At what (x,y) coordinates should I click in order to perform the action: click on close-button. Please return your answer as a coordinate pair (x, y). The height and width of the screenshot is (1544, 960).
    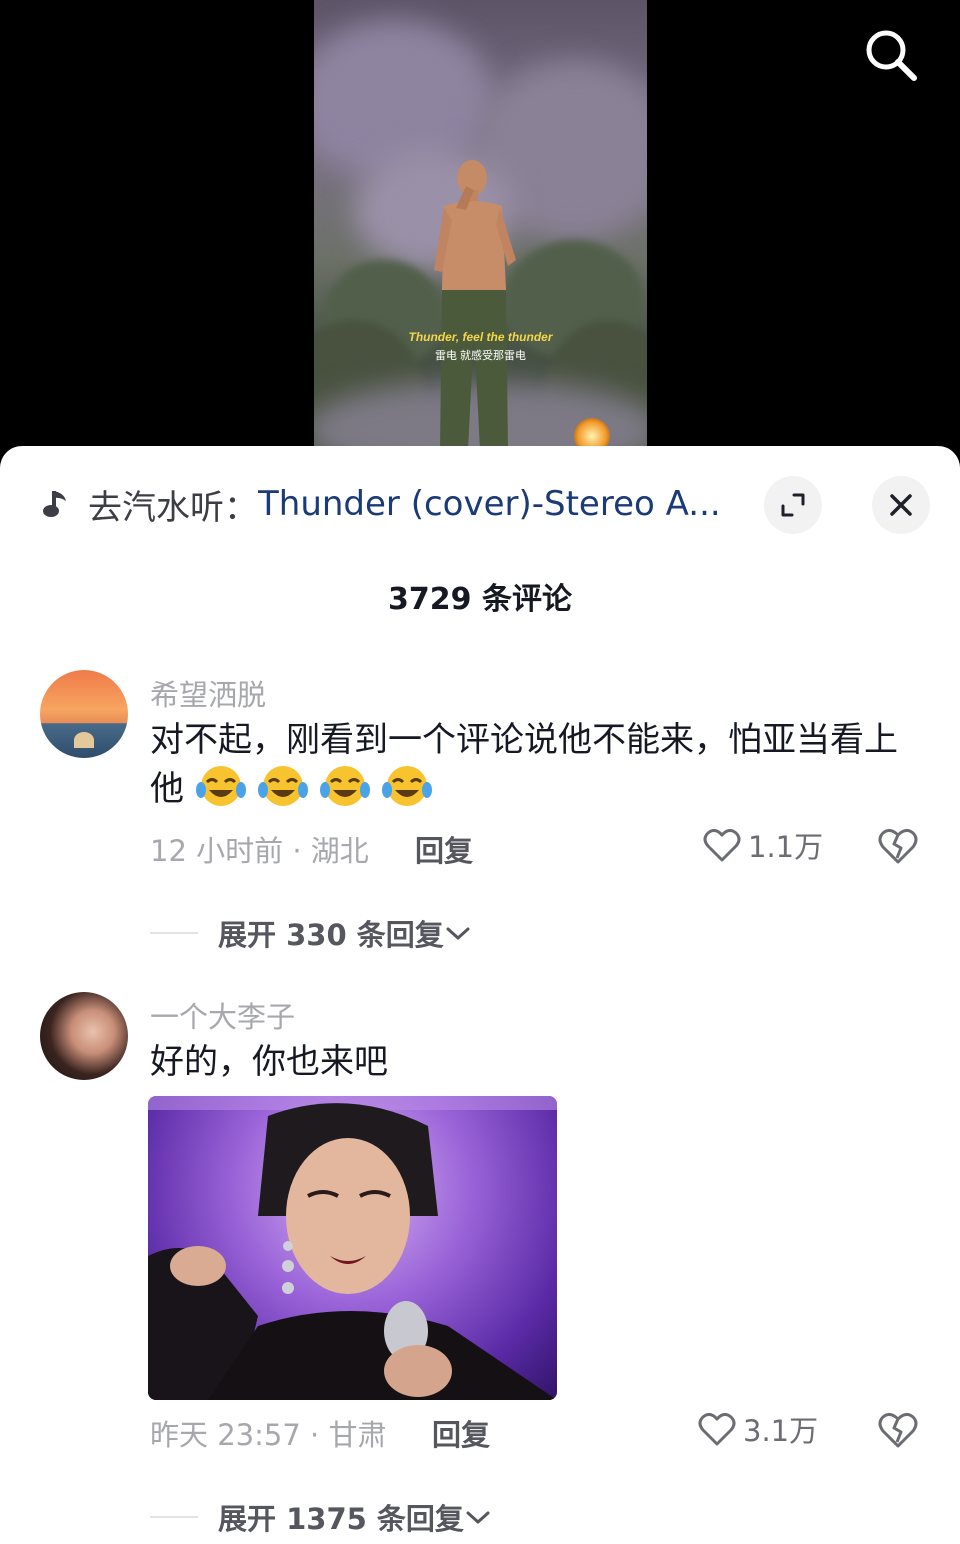
    Looking at the image, I should click on (901, 505).